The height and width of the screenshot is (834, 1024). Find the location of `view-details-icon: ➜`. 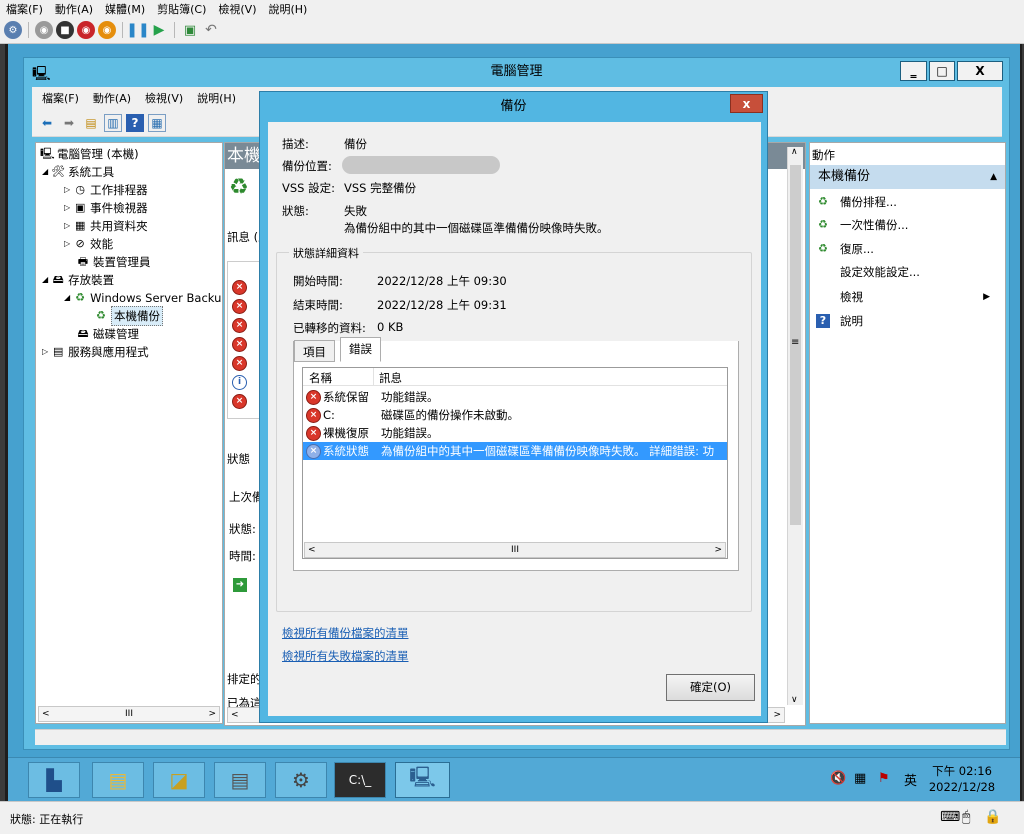

view-details-icon: ➜ is located at coordinates (240, 585).